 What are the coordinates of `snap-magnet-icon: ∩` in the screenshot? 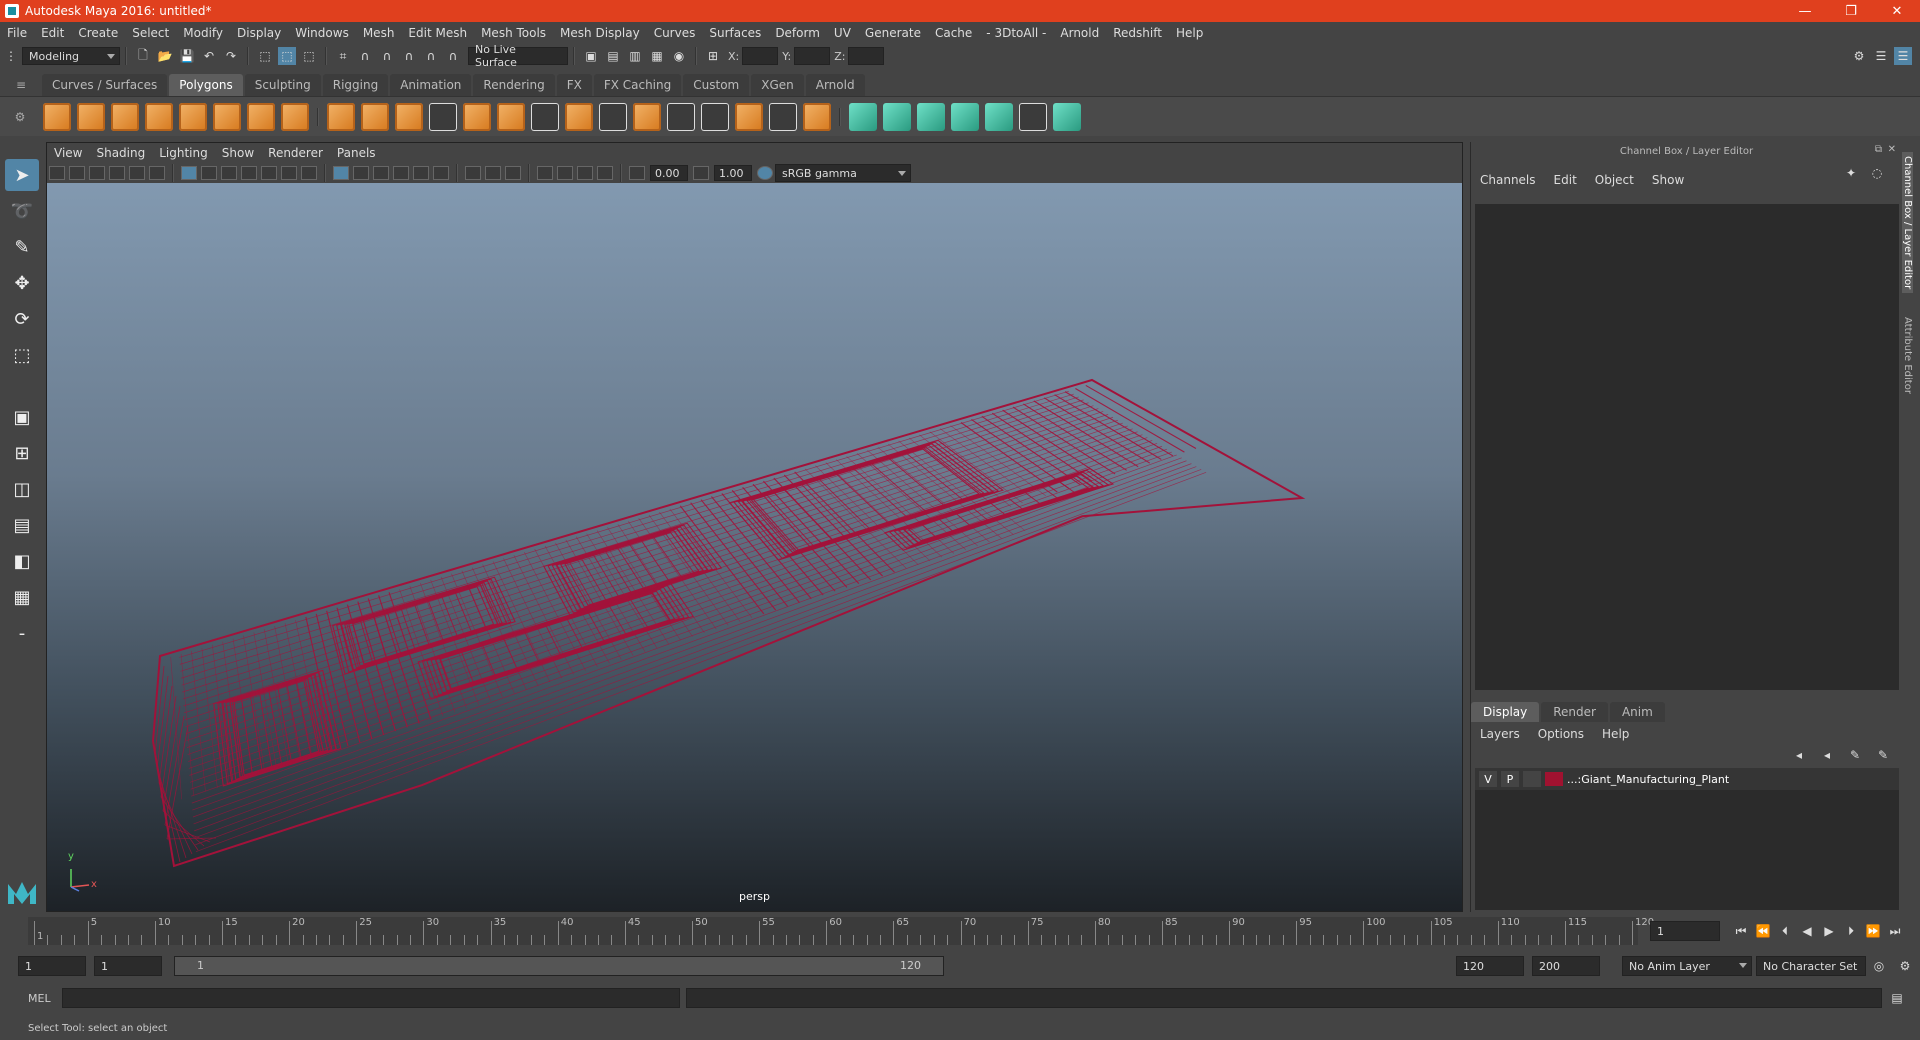 It's located at (453, 56).